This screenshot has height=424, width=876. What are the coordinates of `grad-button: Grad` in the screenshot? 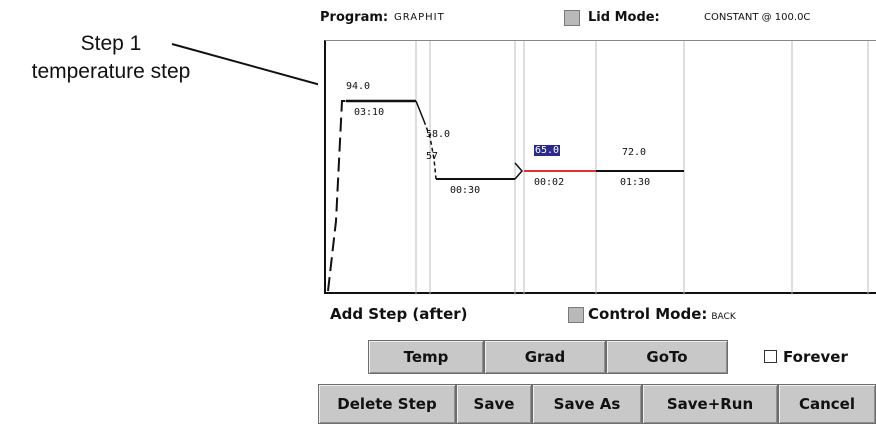 It's located at (545, 357).